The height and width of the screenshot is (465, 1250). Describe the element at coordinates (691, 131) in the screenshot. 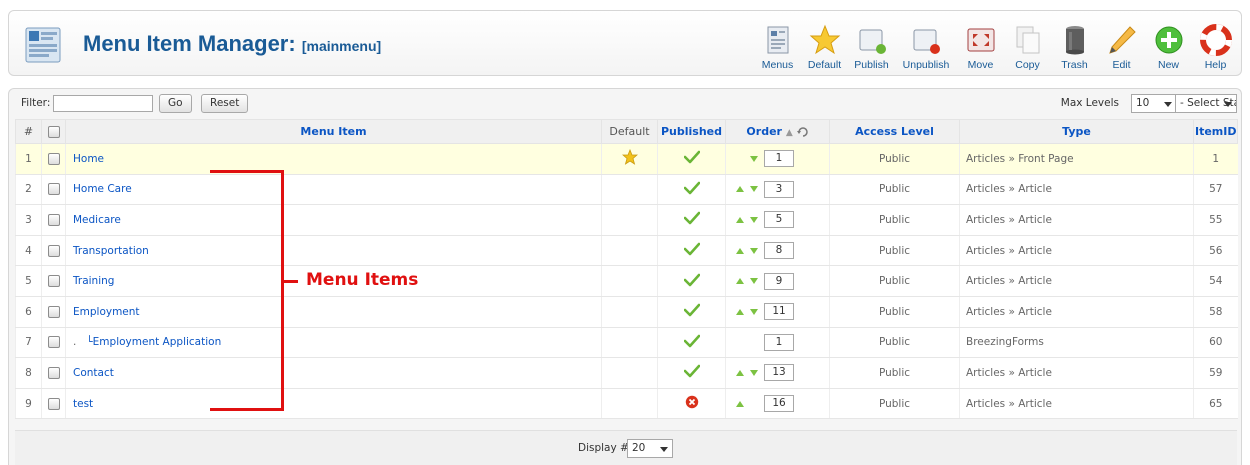

I see `col-header-published: Published` at that location.